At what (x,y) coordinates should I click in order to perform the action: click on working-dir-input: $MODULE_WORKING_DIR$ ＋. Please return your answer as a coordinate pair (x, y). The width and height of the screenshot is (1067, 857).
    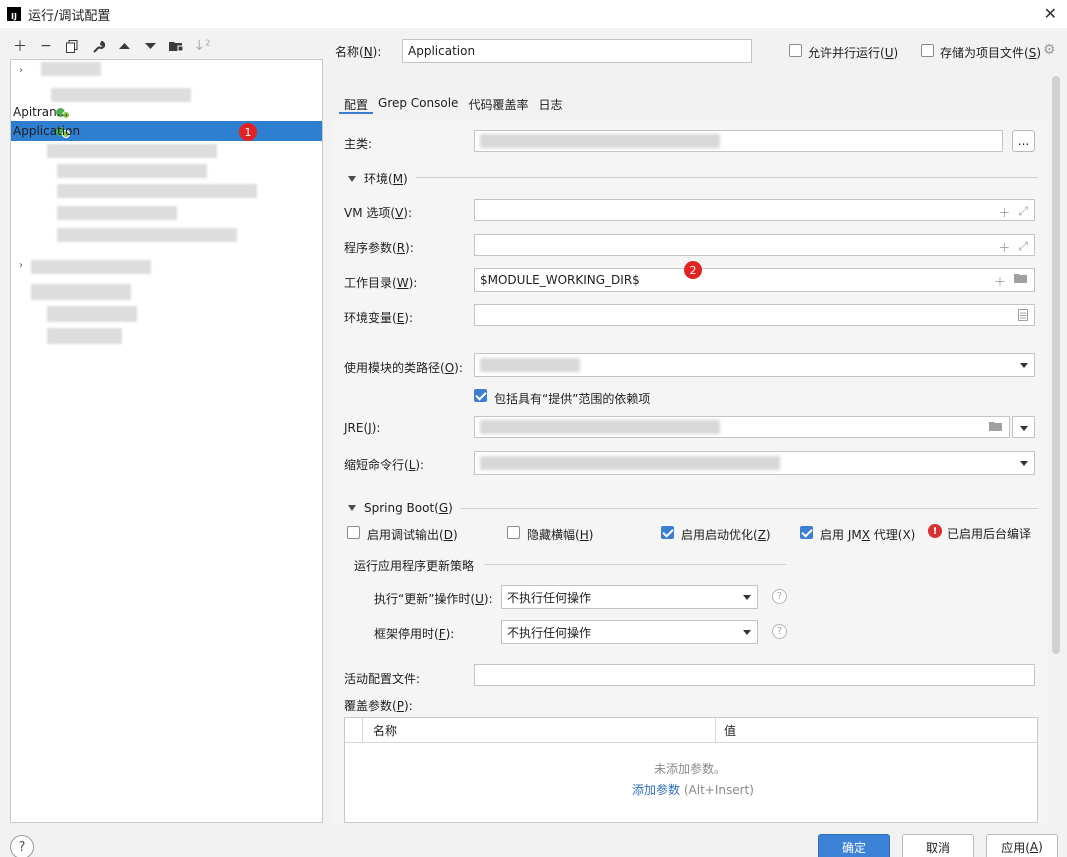
    Looking at the image, I should click on (754, 280).